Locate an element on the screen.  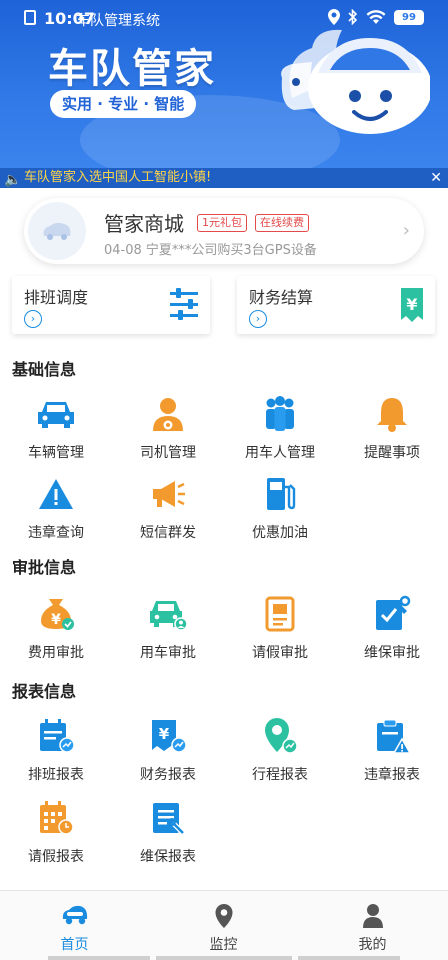
tab-mine: 我的 is located at coordinates (372, 925).